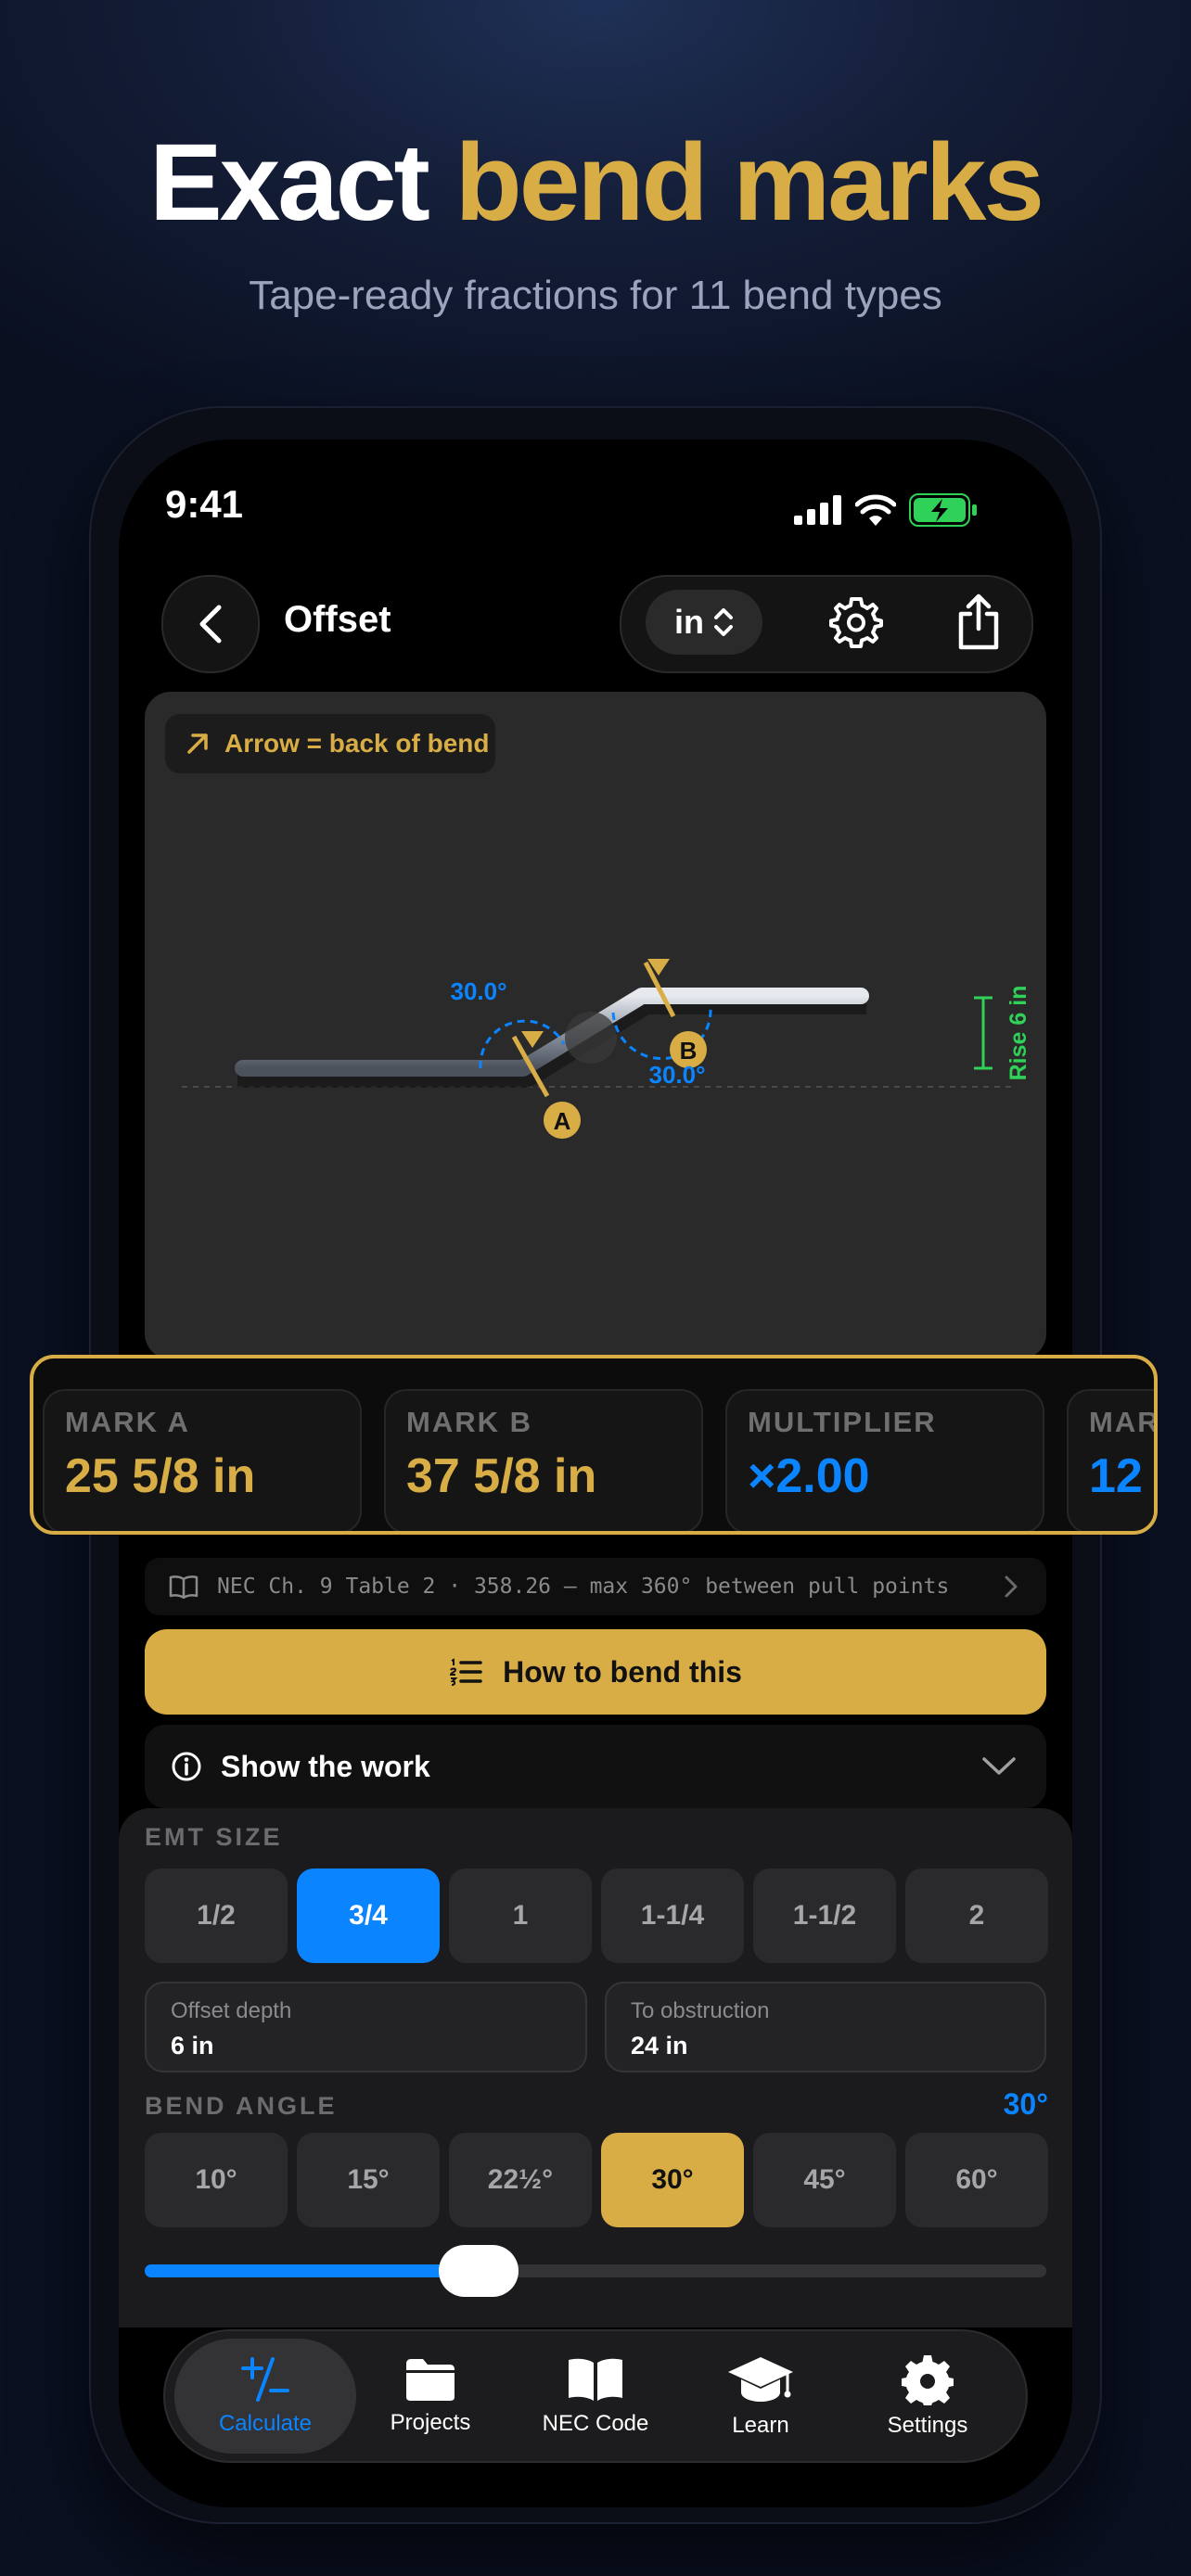  Describe the element at coordinates (337, 619) in the screenshot. I see `nav-title: Offset` at that location.